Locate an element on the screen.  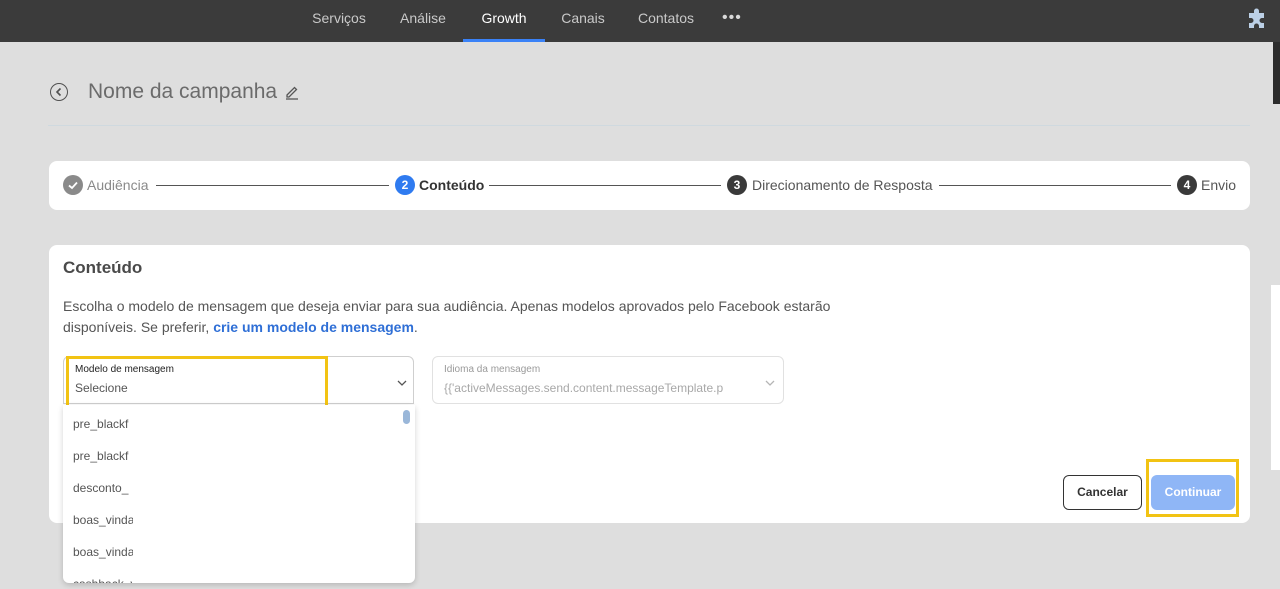
dropdown-option: boas_vindas is located at coordinates (103, 520).